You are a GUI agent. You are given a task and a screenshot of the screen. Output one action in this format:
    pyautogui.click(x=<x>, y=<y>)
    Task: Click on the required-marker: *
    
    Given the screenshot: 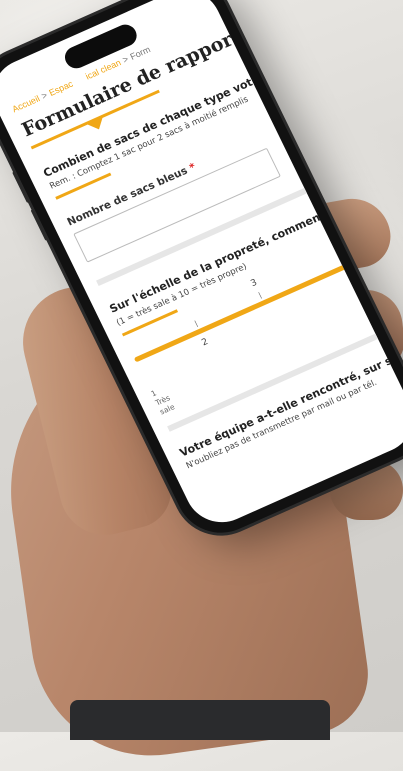 What is the action you would take?
    pyautogui.click(x=192, y=168)
    